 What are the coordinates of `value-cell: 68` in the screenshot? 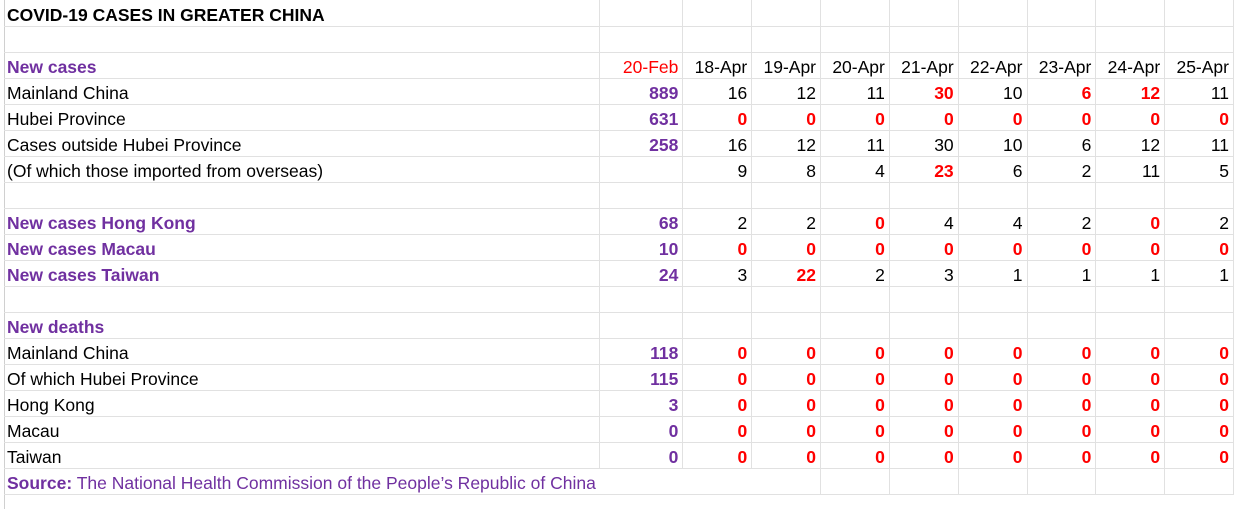 It's located at (641, 221).